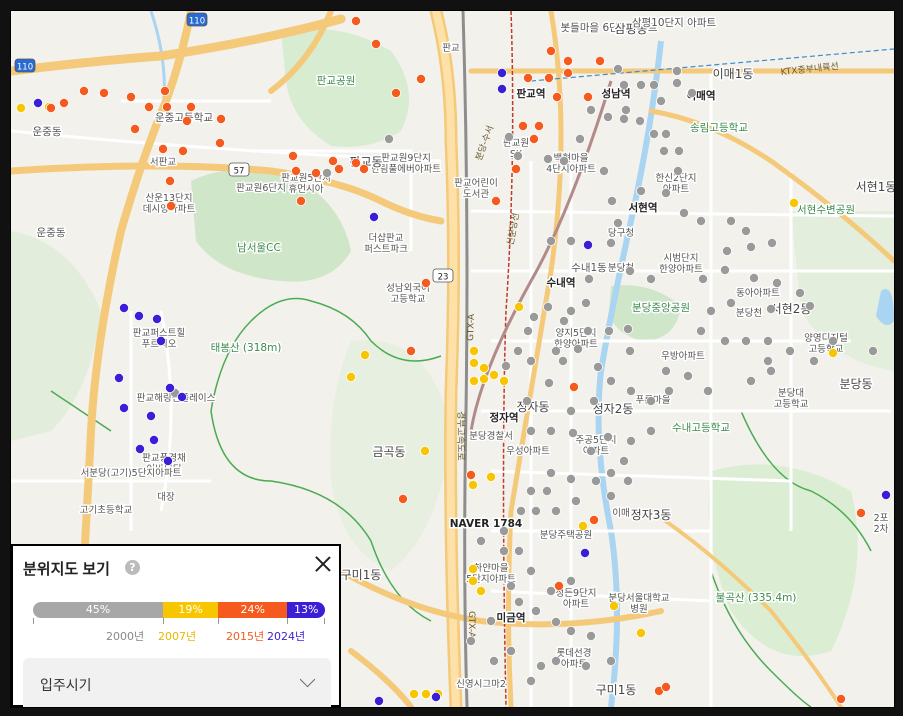 The image size is (903, 716). I want to click on move-in-period-dropdown: 입주시기, so click(177, 682).